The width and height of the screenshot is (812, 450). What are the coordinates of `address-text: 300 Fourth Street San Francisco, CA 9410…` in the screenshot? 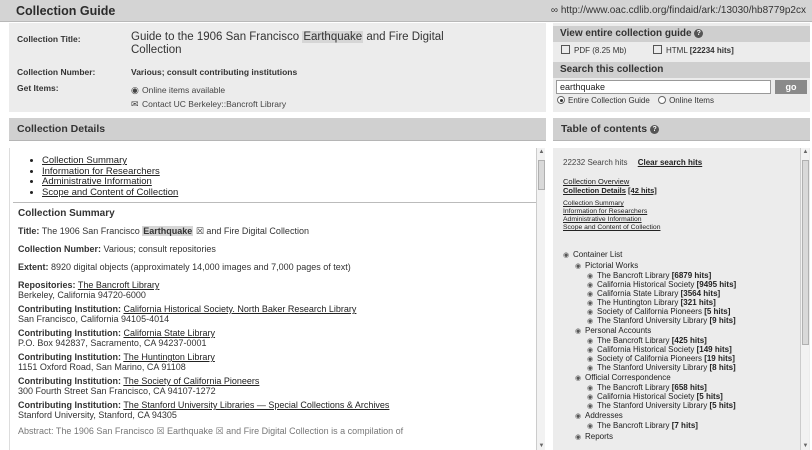 It's located at (117, 391).